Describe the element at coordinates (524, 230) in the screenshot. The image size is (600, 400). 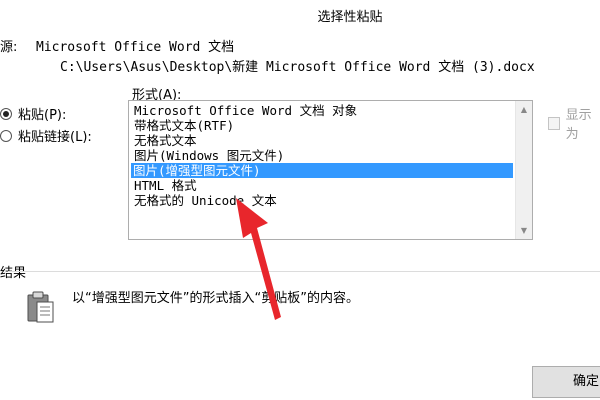
I see `scroll-down-icon: ▼` at that location.